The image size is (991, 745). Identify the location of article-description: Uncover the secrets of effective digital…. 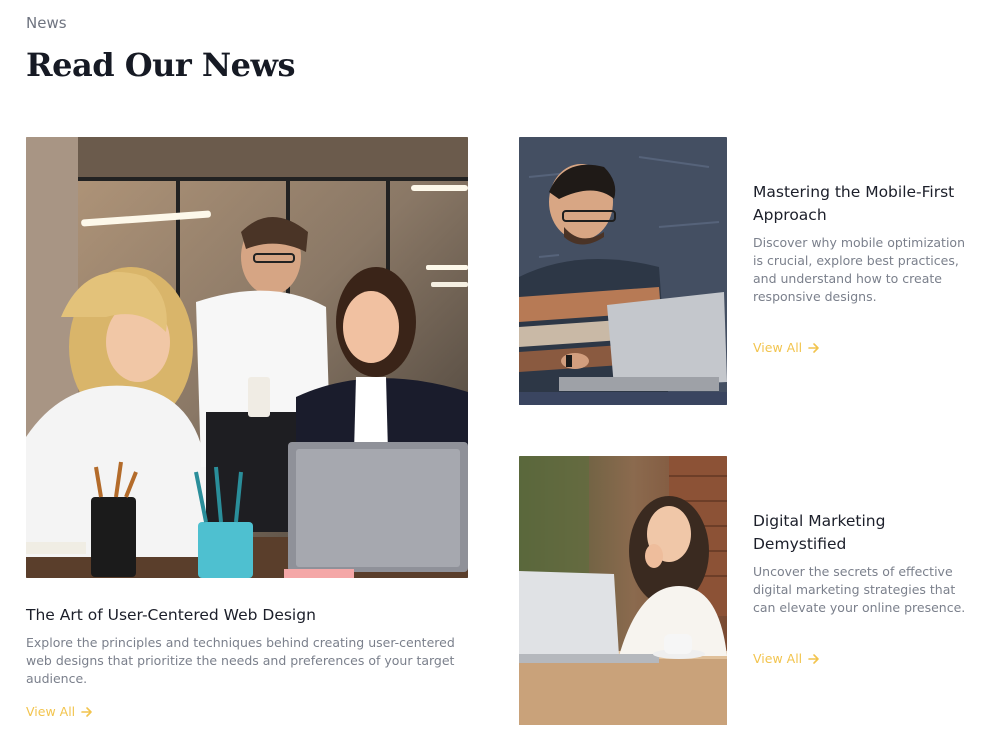
(859, 589).